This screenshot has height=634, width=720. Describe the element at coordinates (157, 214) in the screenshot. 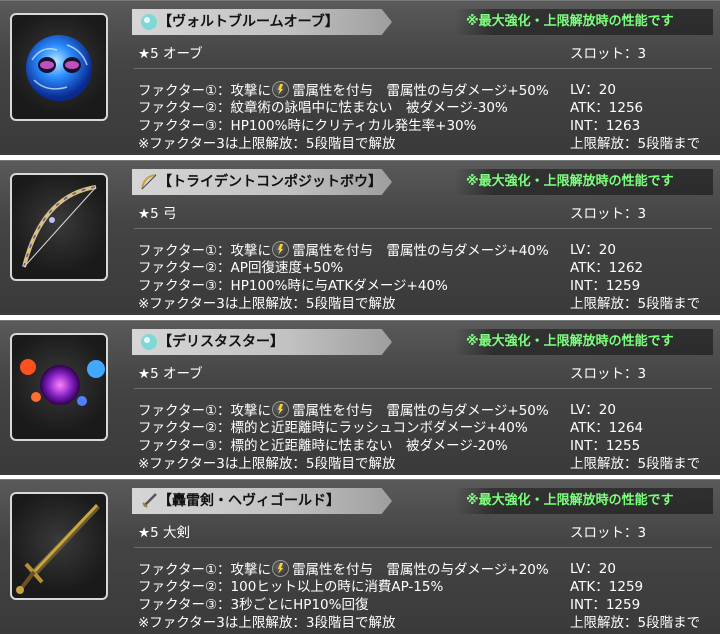

I see `weapon-rarity: ★5 弓` at that location.